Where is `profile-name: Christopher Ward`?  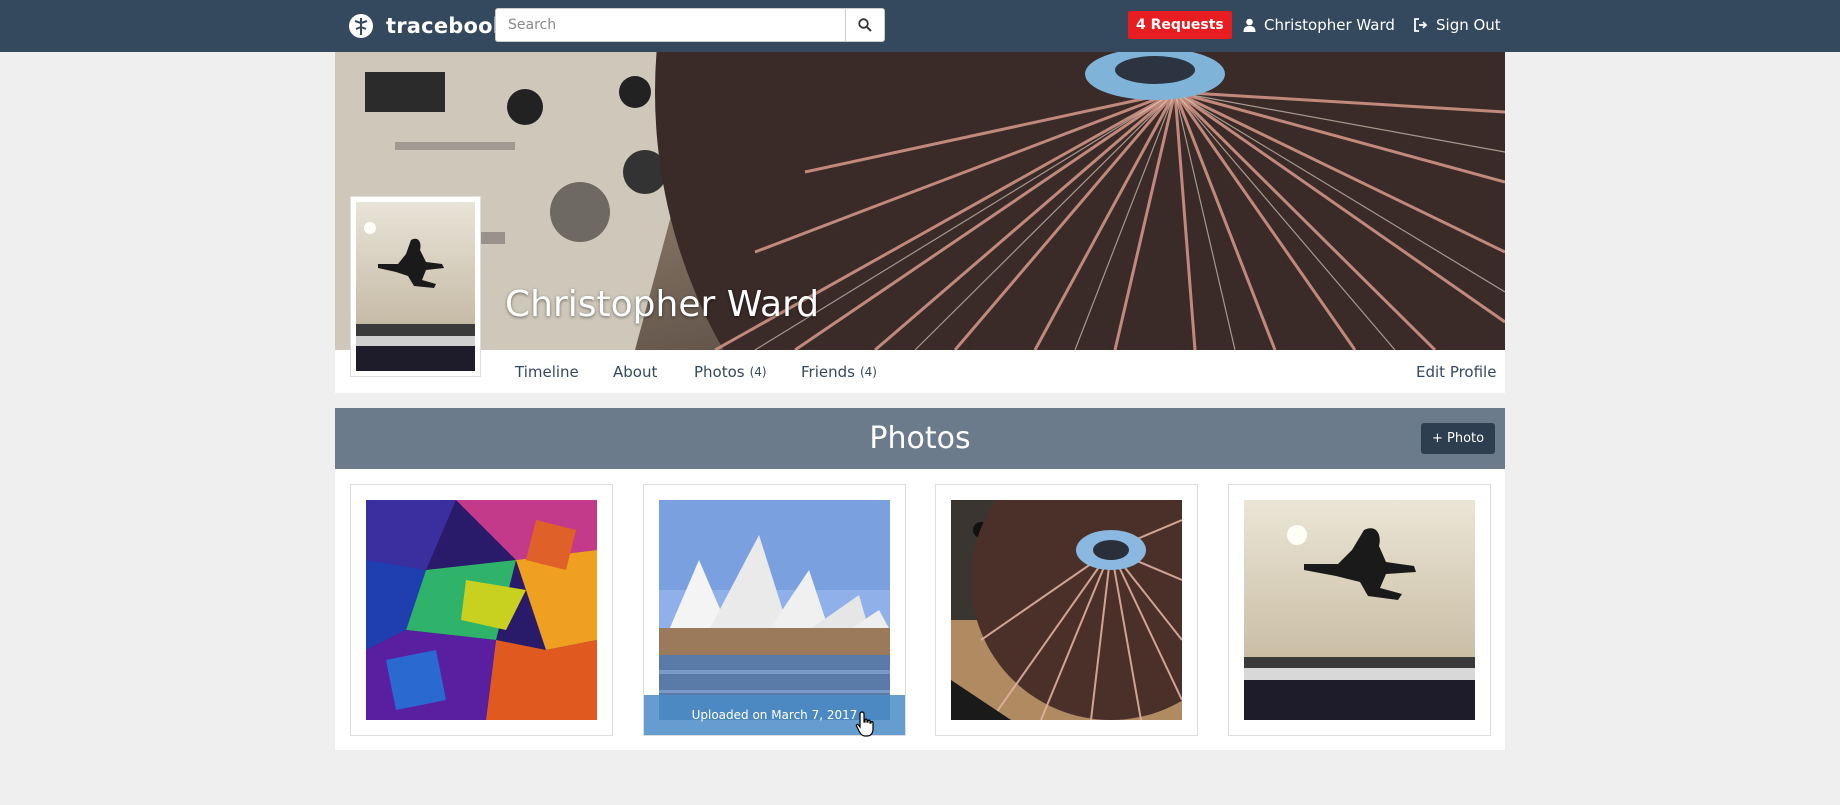
profile-name: Christopher Ward is located at coordinates (662, 304).